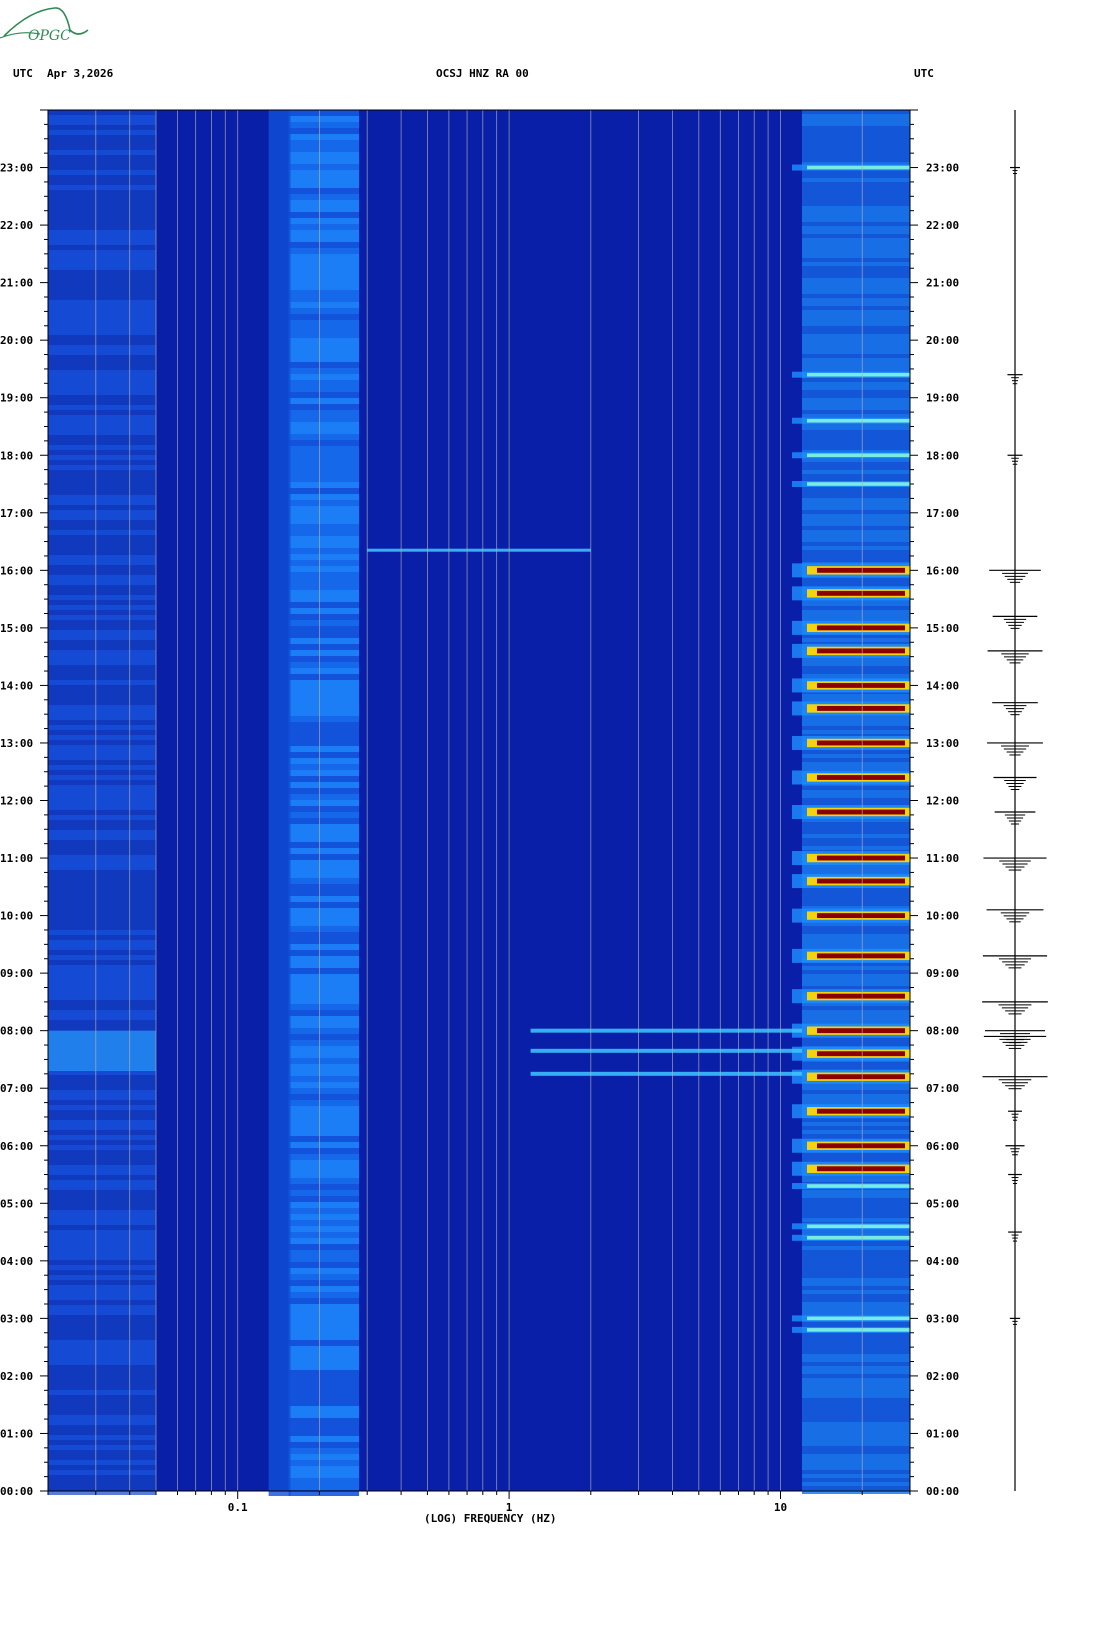 The width and height of the screenshot is (1102, 1634). Describe the element at coordinates (16, 801) in the screenshot. I see `y-tick-label-left: 12:00` at that location.